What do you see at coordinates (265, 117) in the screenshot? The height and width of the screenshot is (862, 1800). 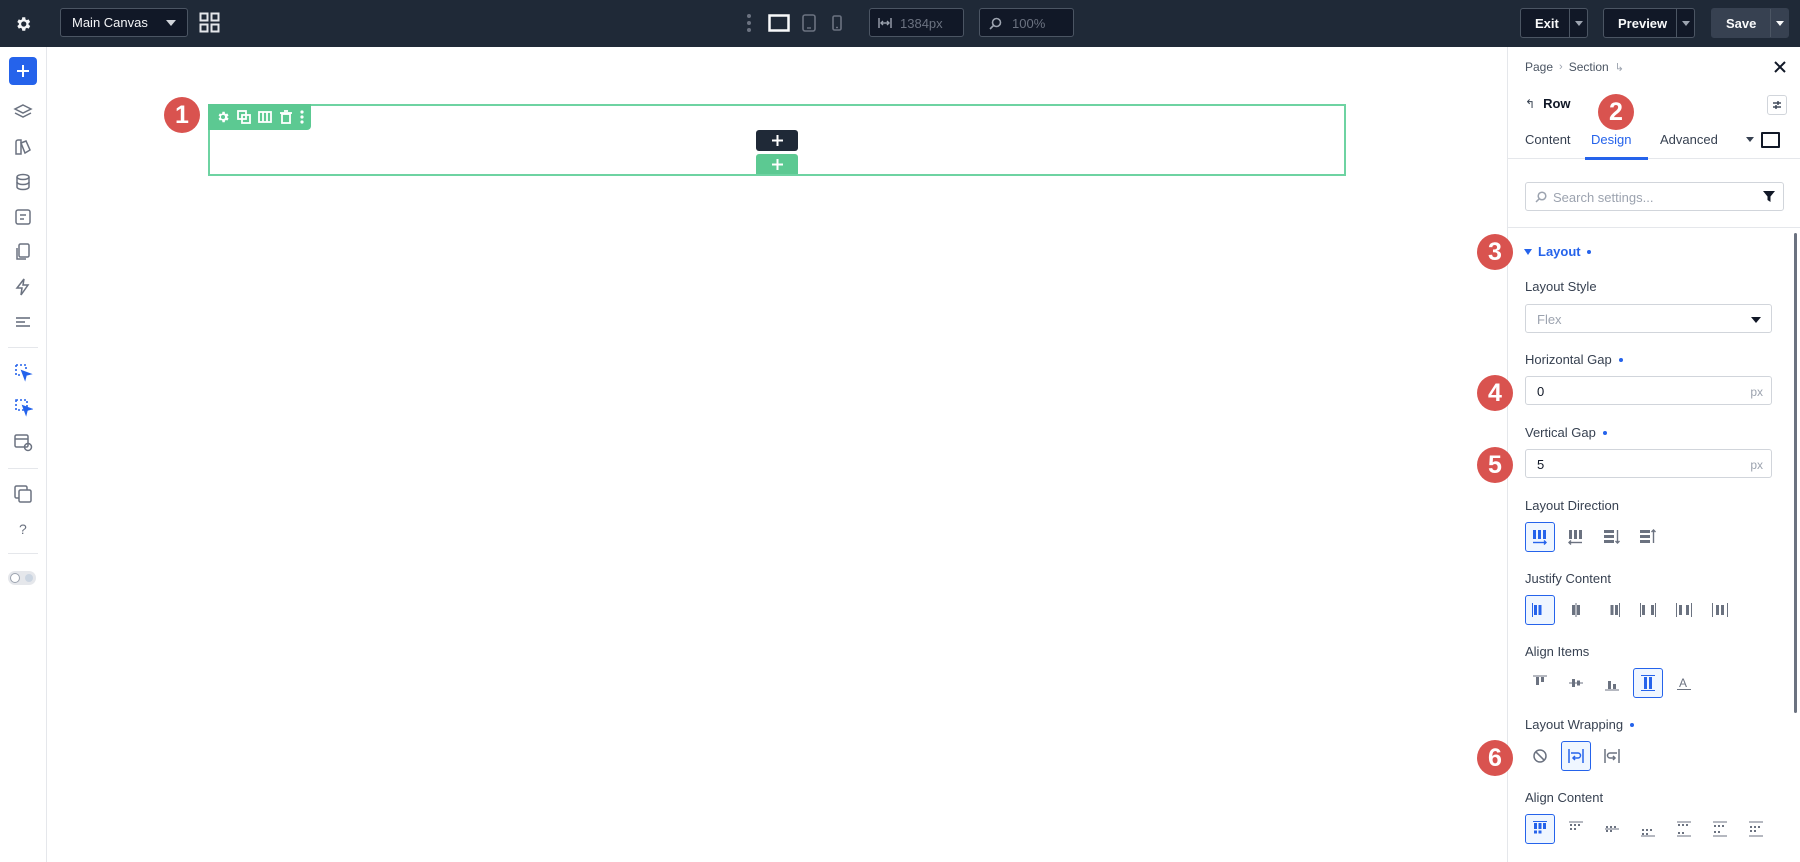 I see `columns-icon` at bounding box center [265, 117].